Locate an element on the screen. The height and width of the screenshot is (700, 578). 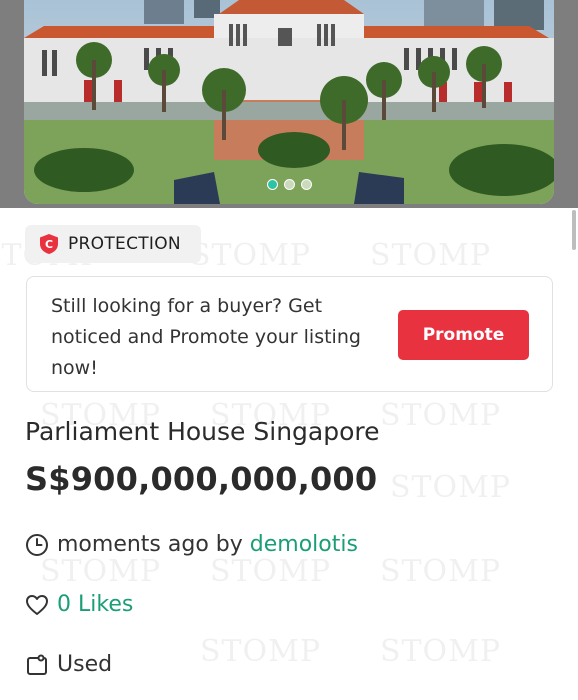
seller-link: demolotis is located at coordinates (304, 544).